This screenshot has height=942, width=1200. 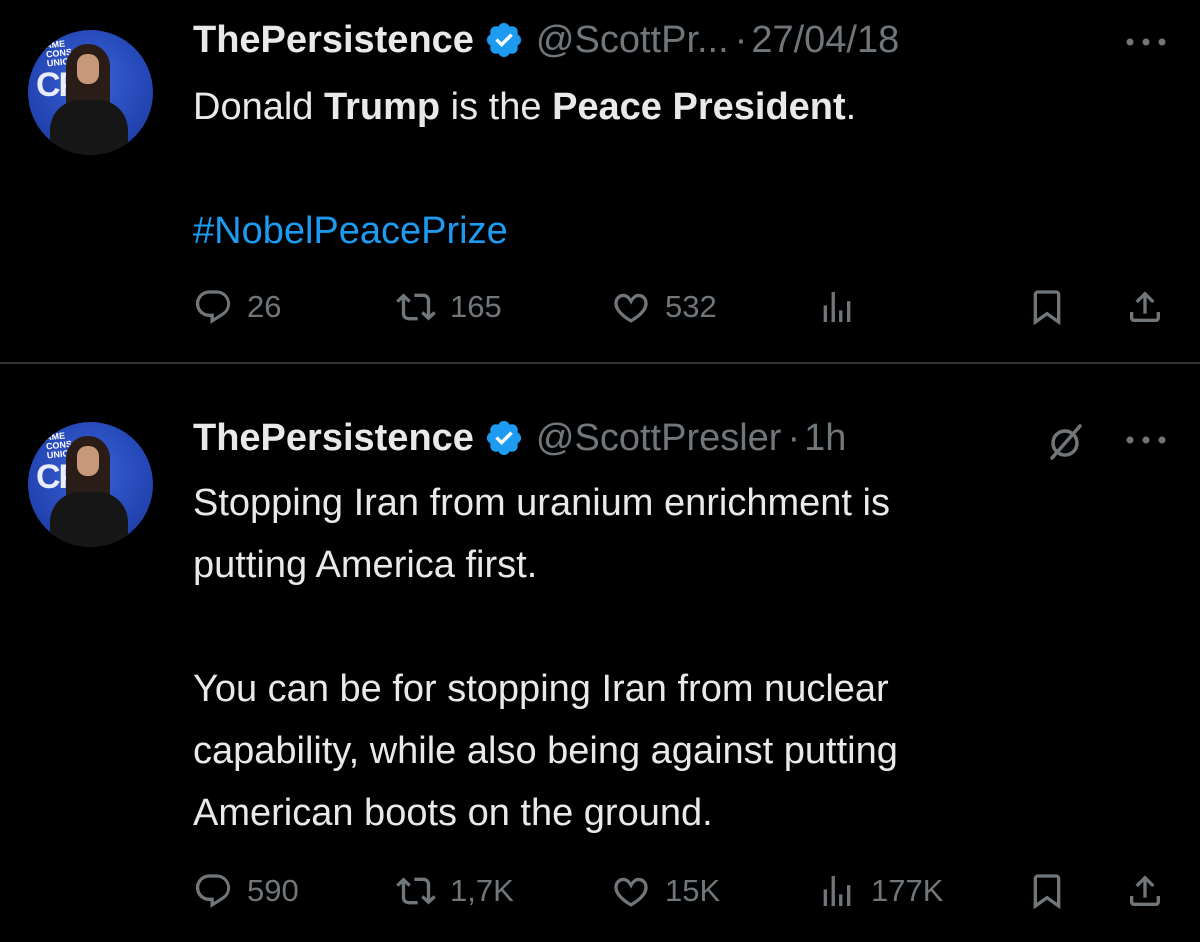 What do you see at coordinates (449, 307) in the screenshot?
I see `repost-button: 165` at bounding box center [449, 307].